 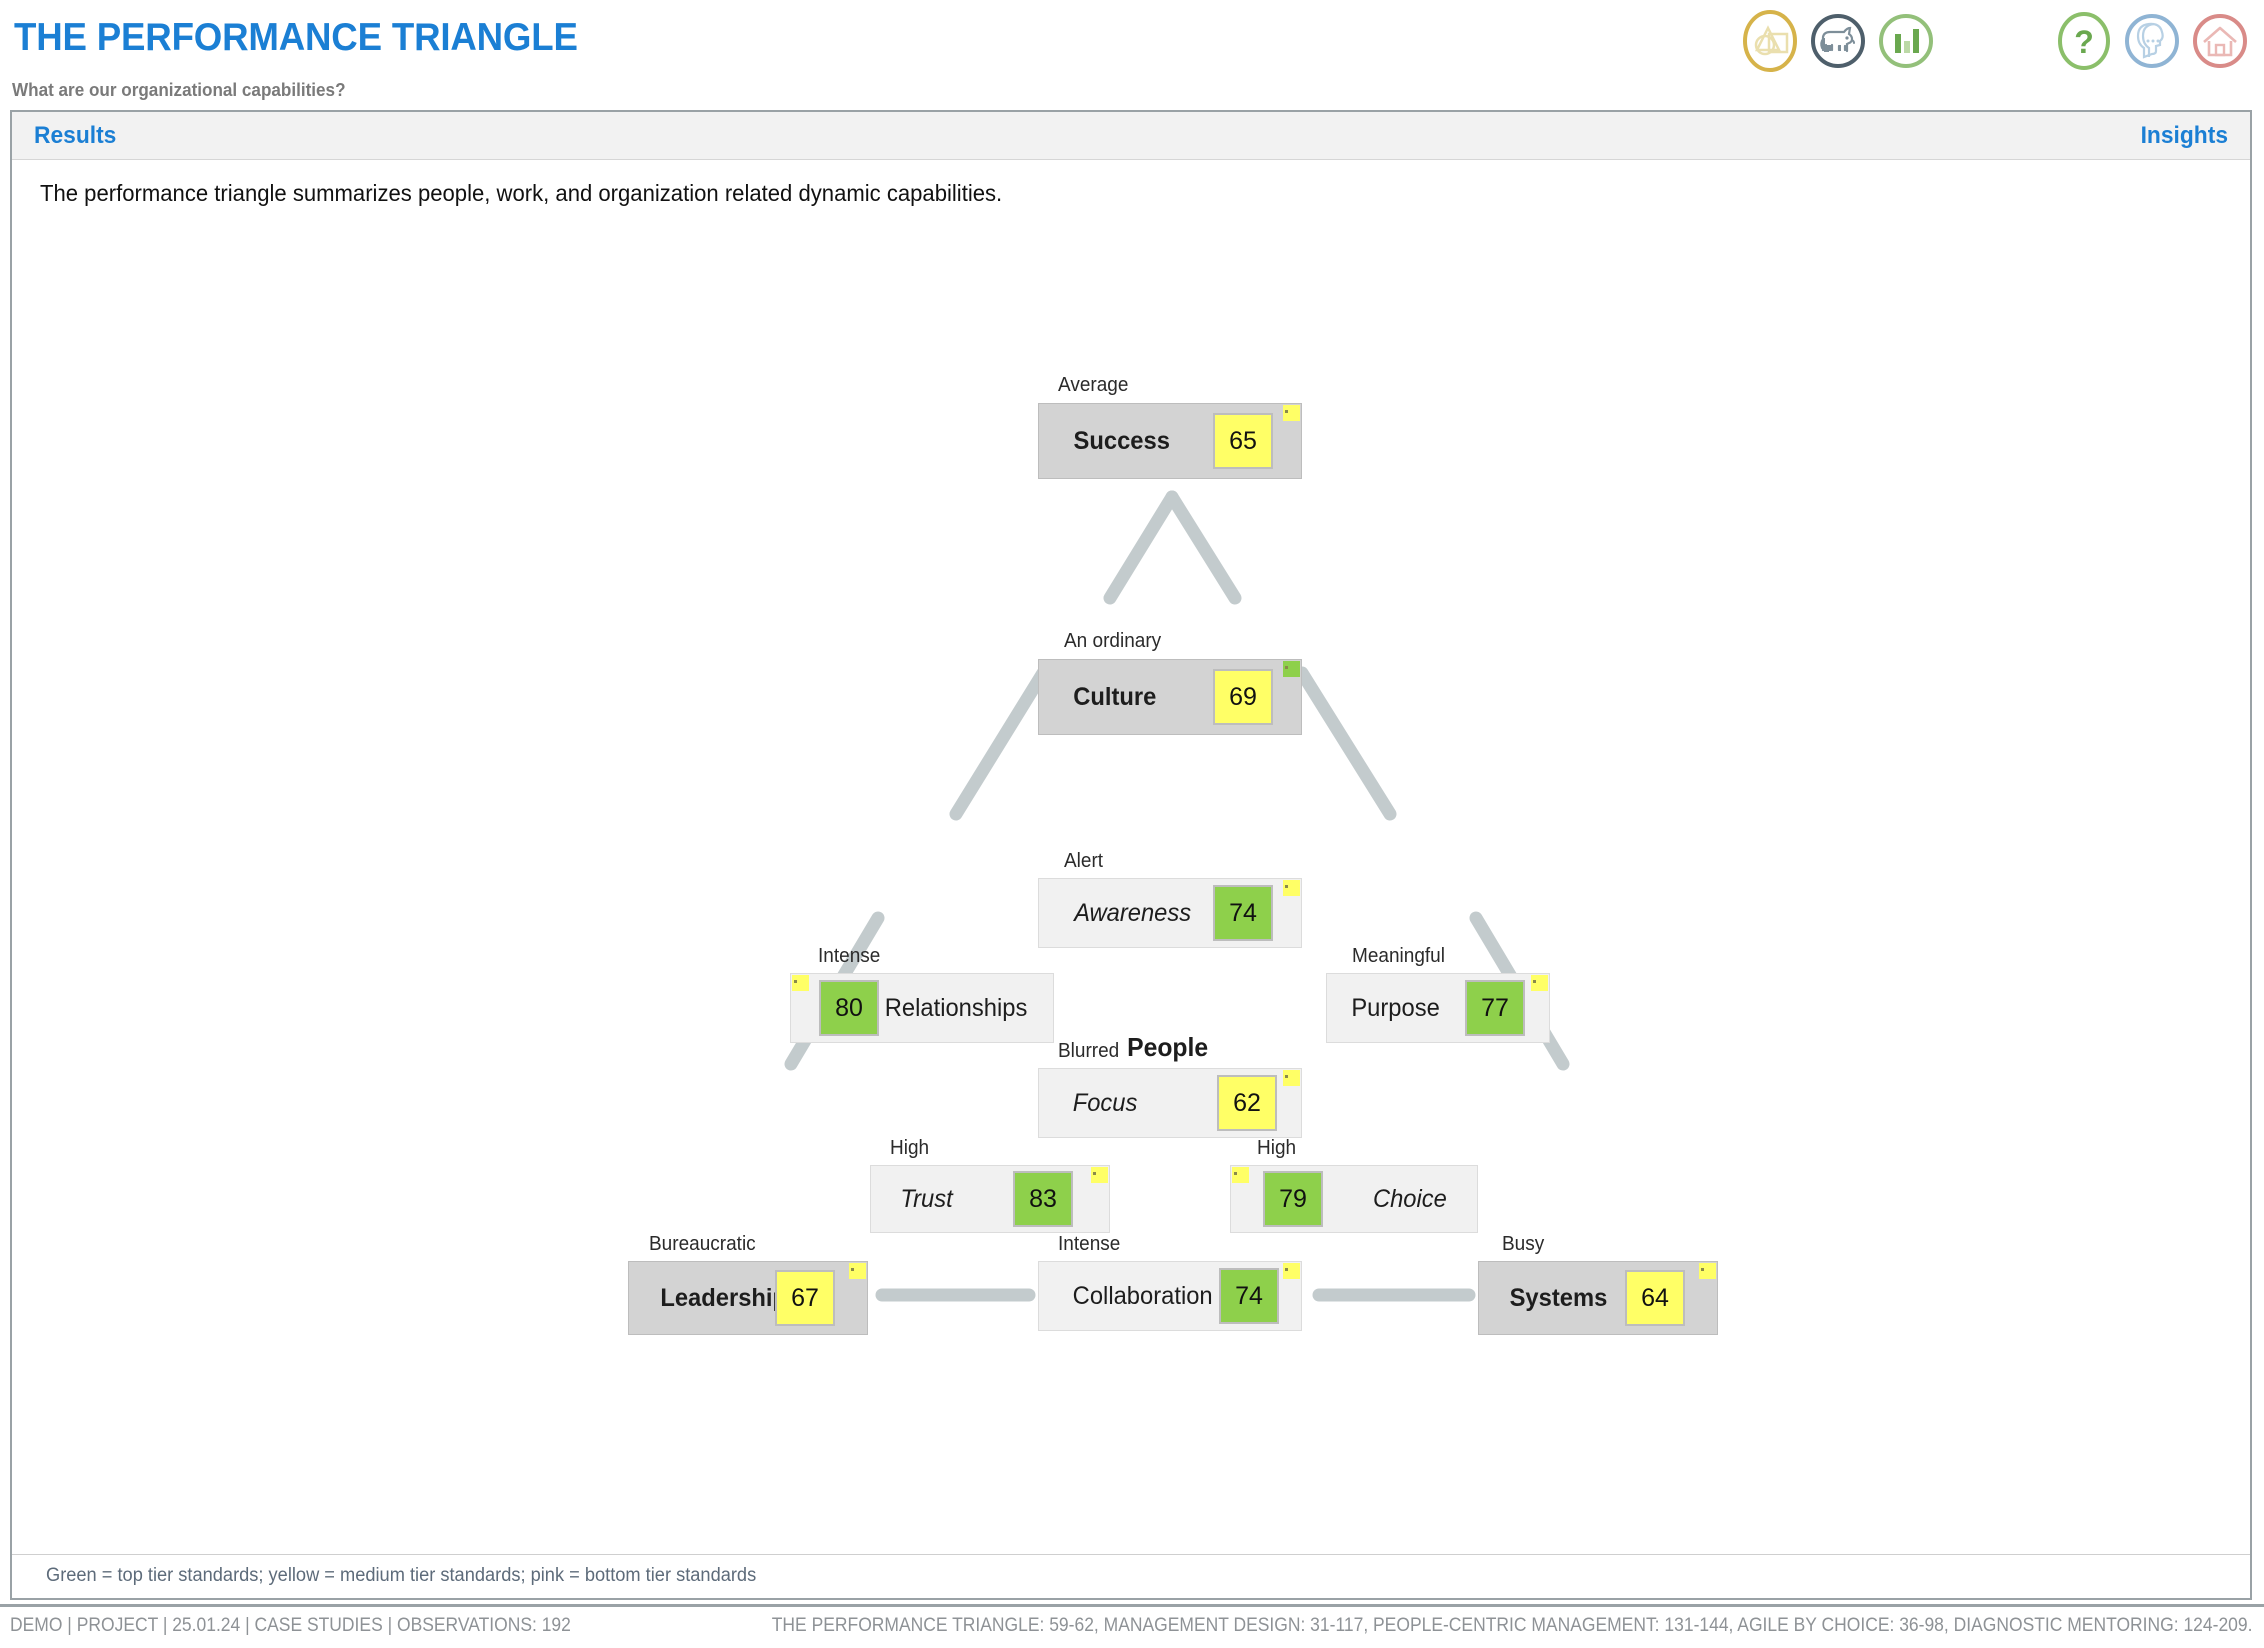 What do you see at coordinates (1398, 956) in the screenshot?
I see `node-purpose-caption: Meaningful` at bounding box center [1398, 956].